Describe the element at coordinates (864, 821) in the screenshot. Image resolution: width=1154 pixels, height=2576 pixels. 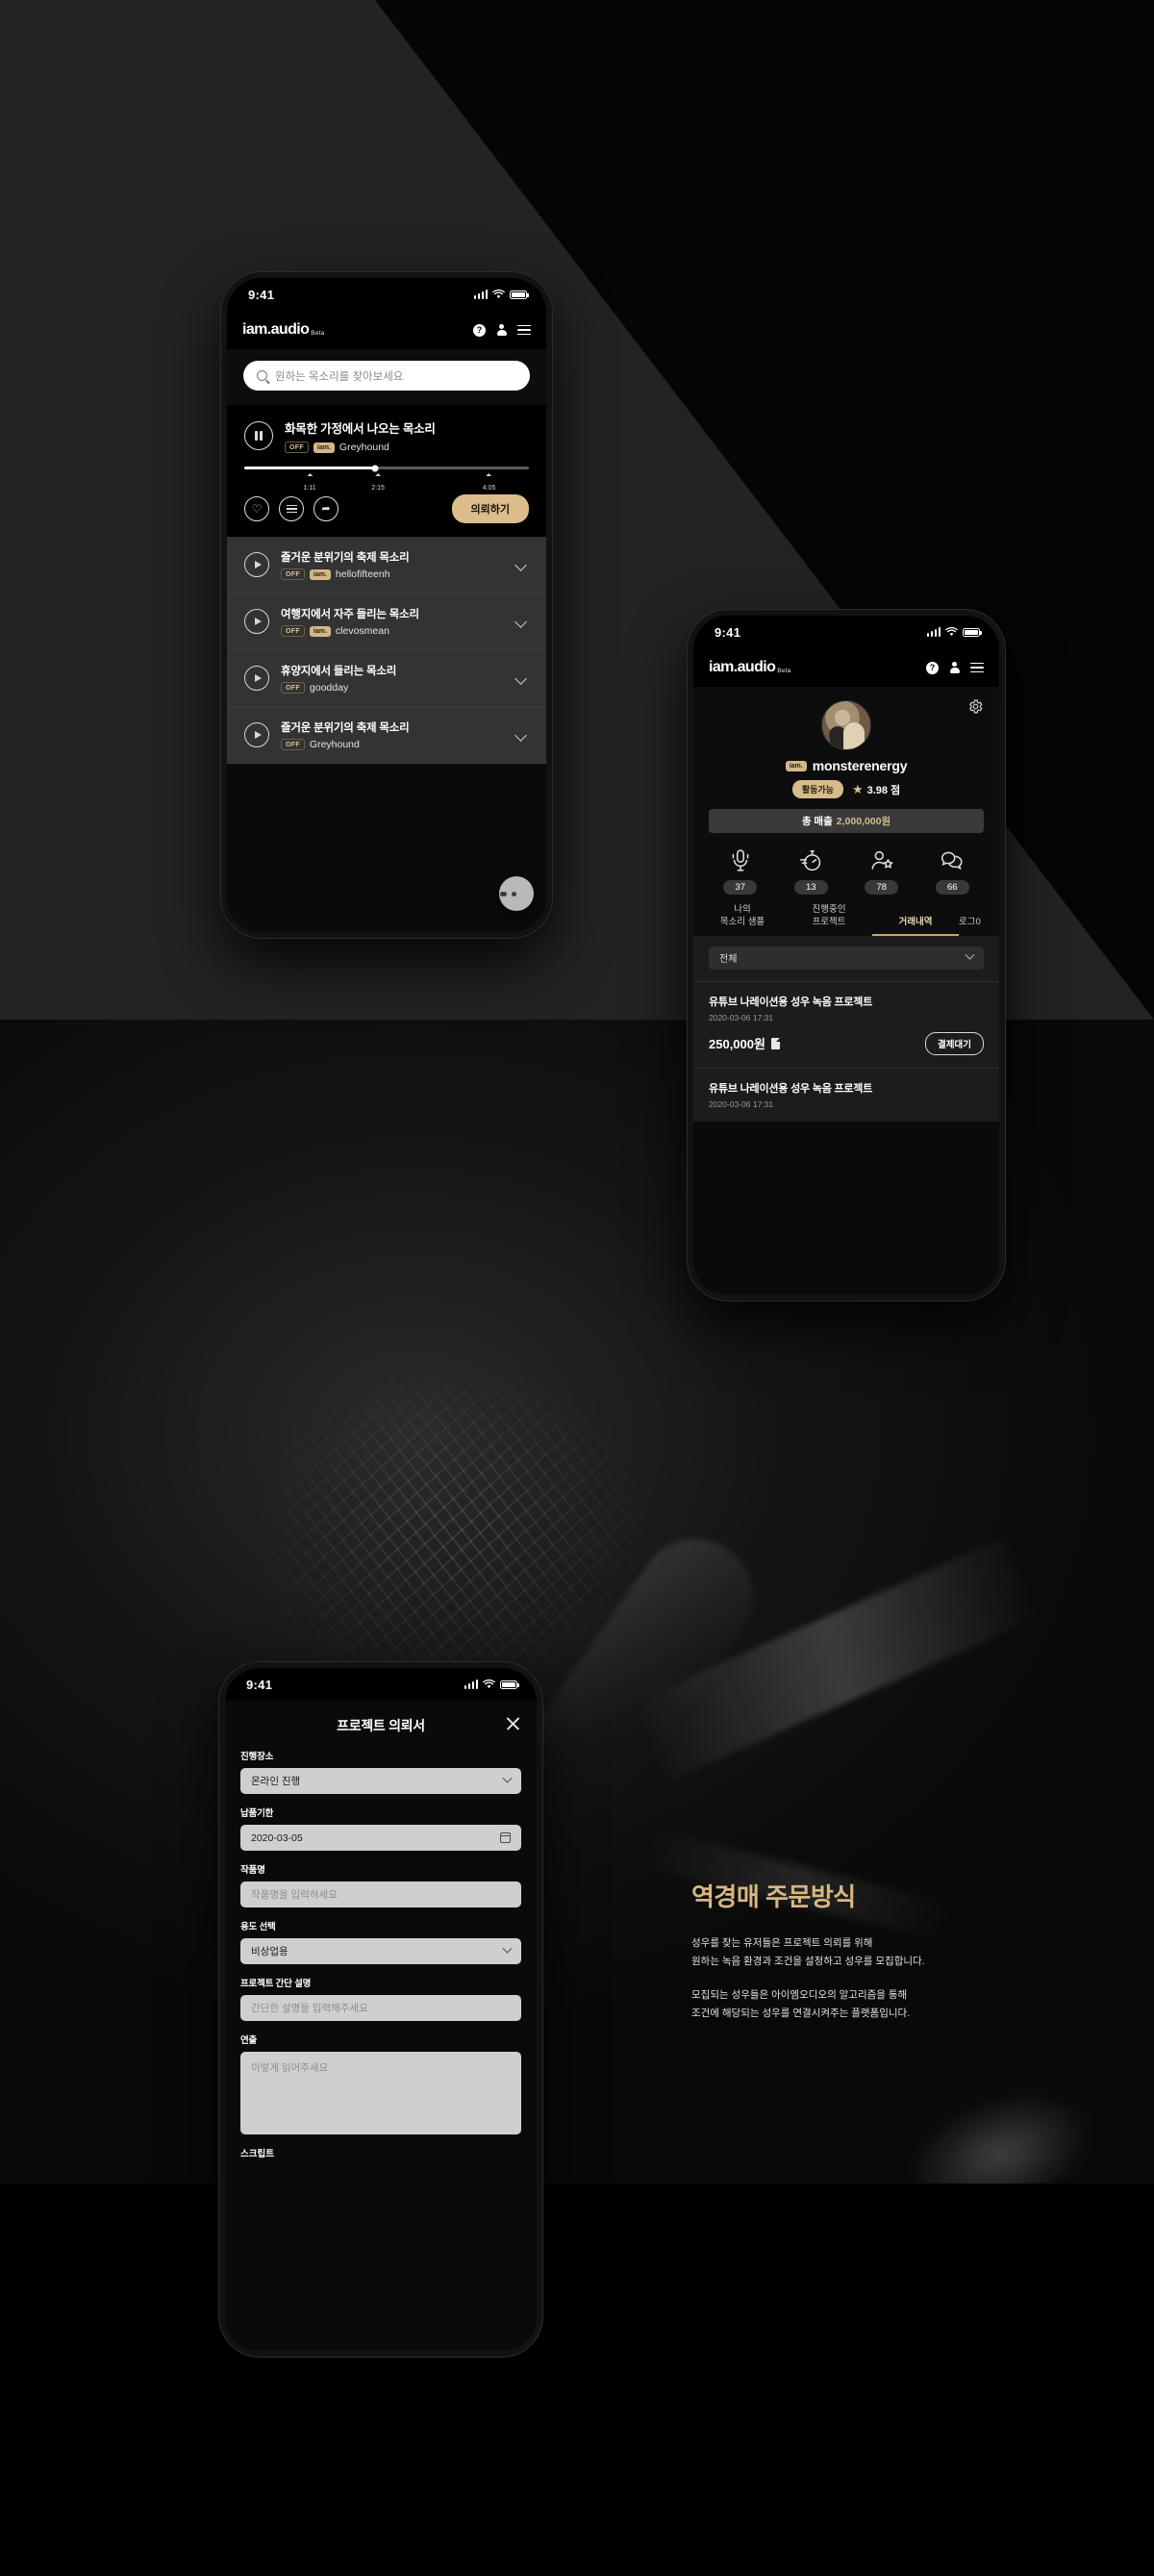
I see `revenue-amount: 2,000,000원` at that location.